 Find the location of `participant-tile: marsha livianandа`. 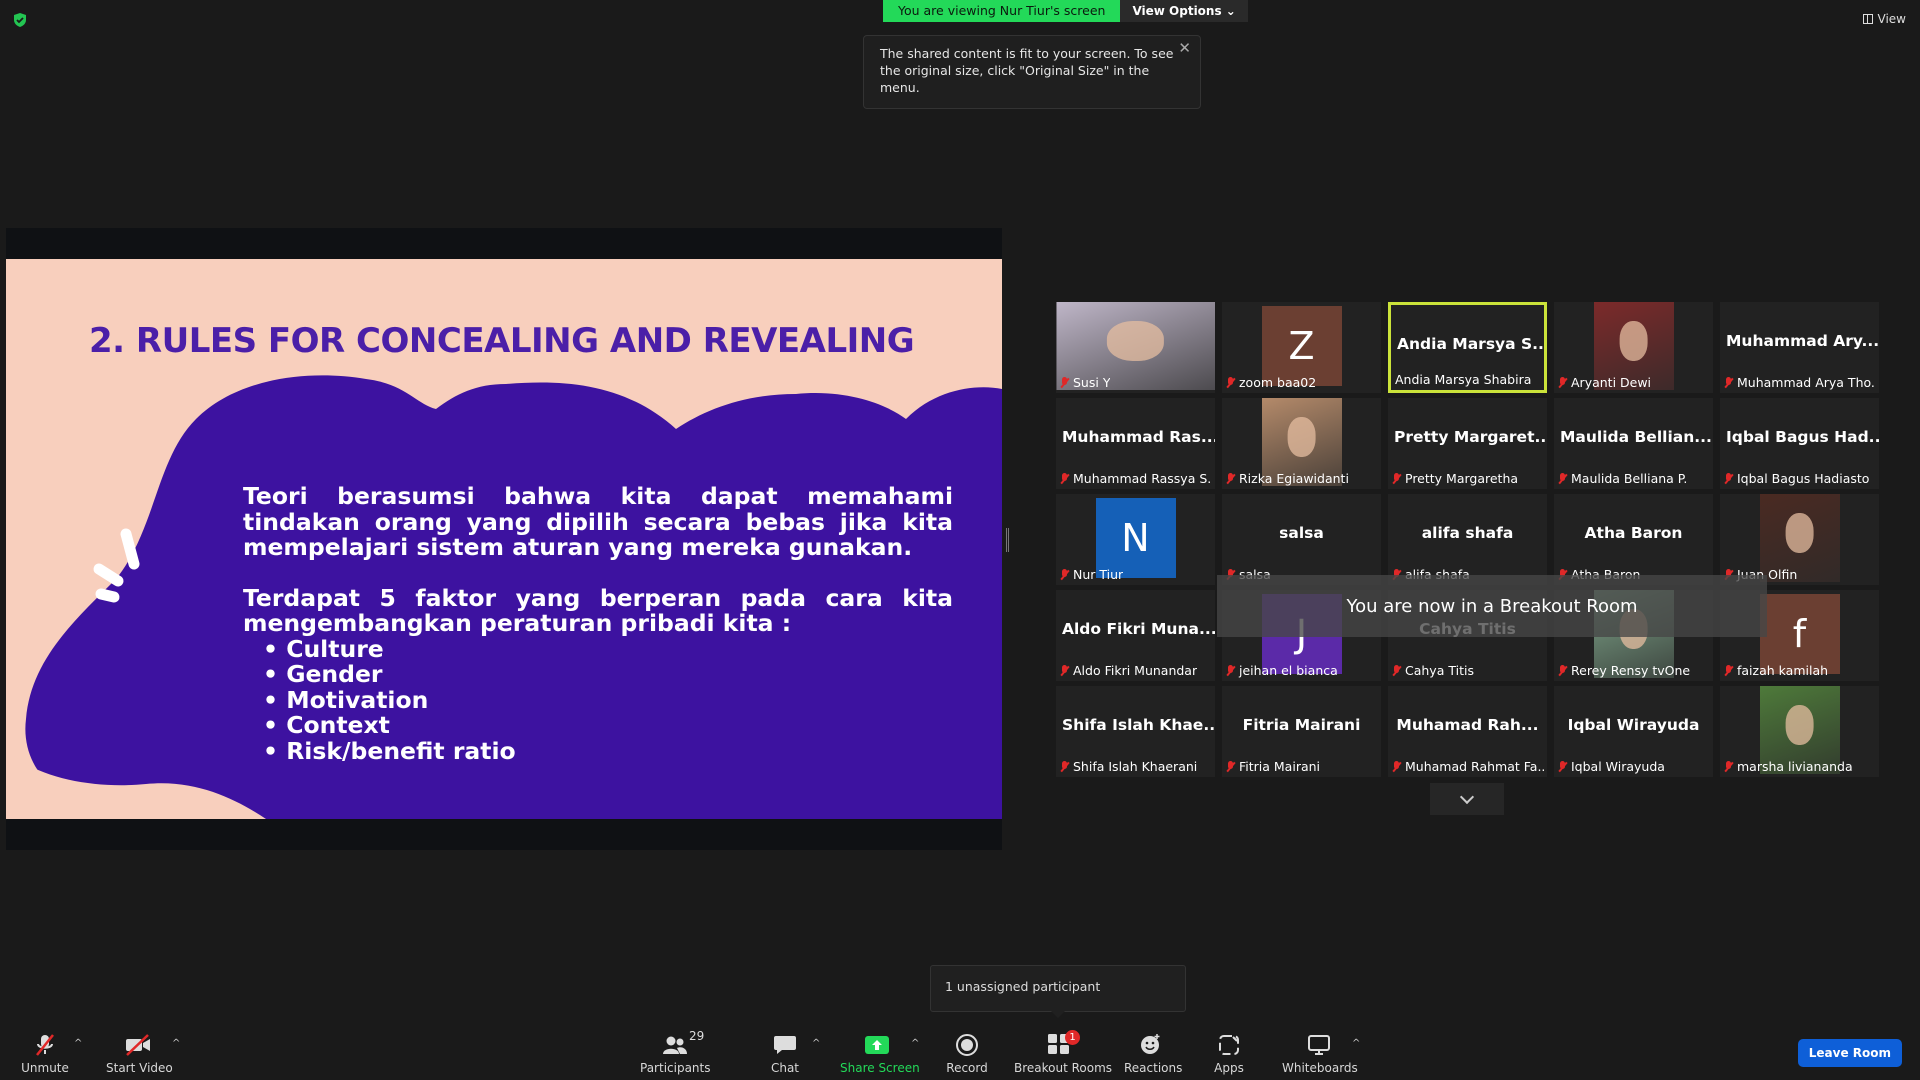

participant-tile: marsha livianandа is located at coordinates (1799, 731).